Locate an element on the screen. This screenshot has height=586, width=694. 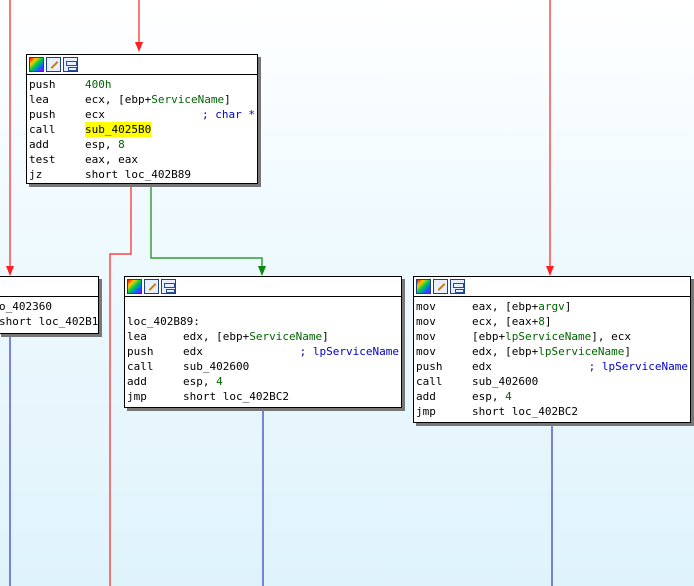
operand: 400h is located at coordinates (98, 84).